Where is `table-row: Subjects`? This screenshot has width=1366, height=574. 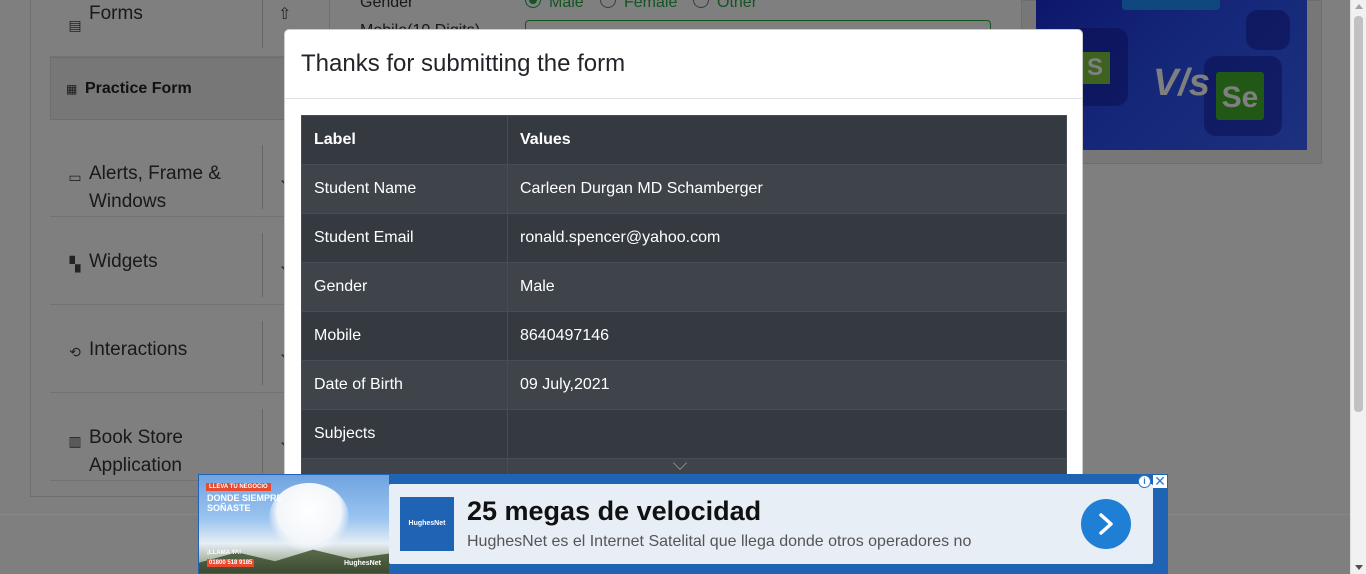
table-row: Subjects is located at coordinates (684, 434).